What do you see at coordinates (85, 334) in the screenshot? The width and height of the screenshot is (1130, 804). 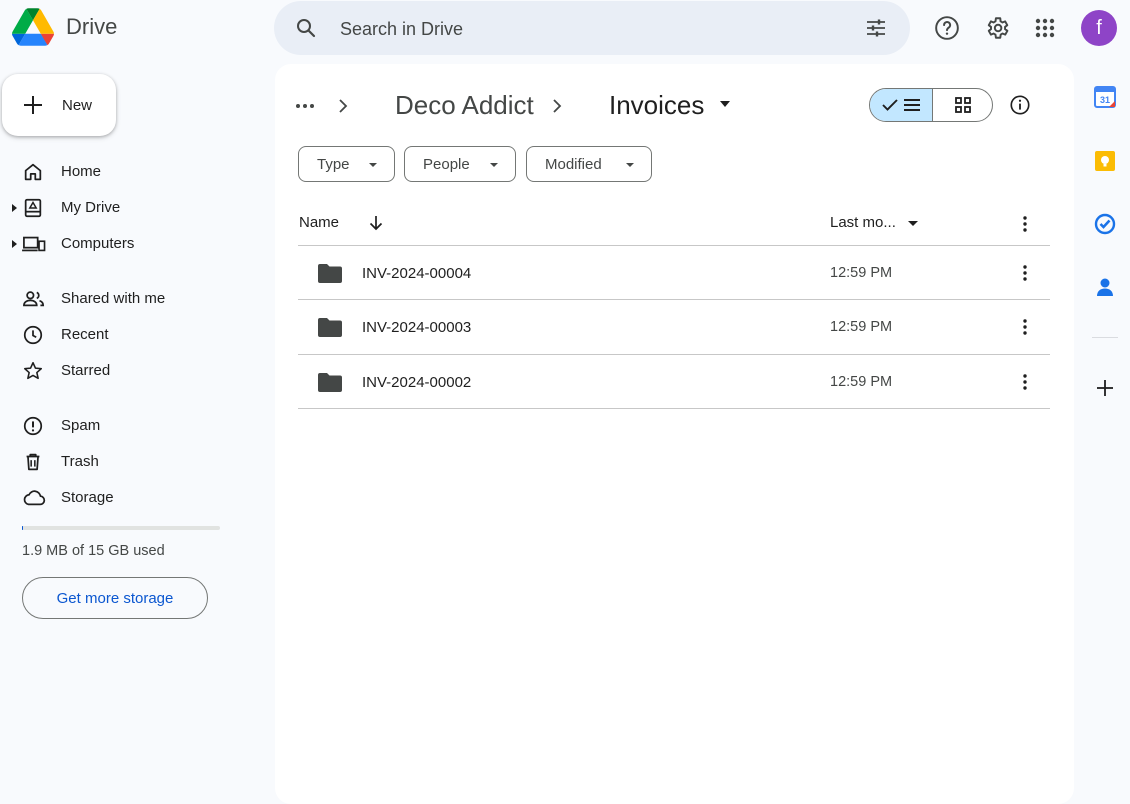 I see `sidebar-item-label: Recent` at bounding box center [85, 334].